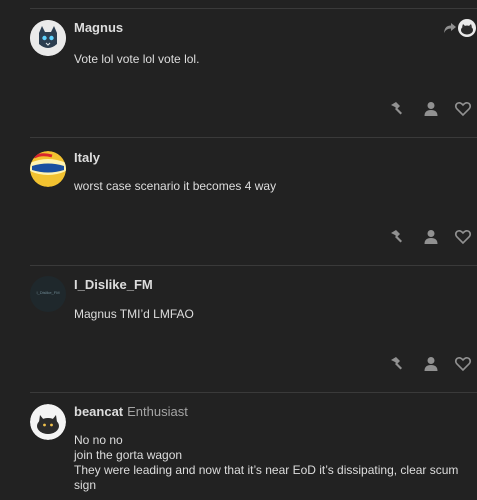  What do you see at coordinates (98, 411) in the screenshot?
I see `username-text: beancat` at bounding box center [98, 411].